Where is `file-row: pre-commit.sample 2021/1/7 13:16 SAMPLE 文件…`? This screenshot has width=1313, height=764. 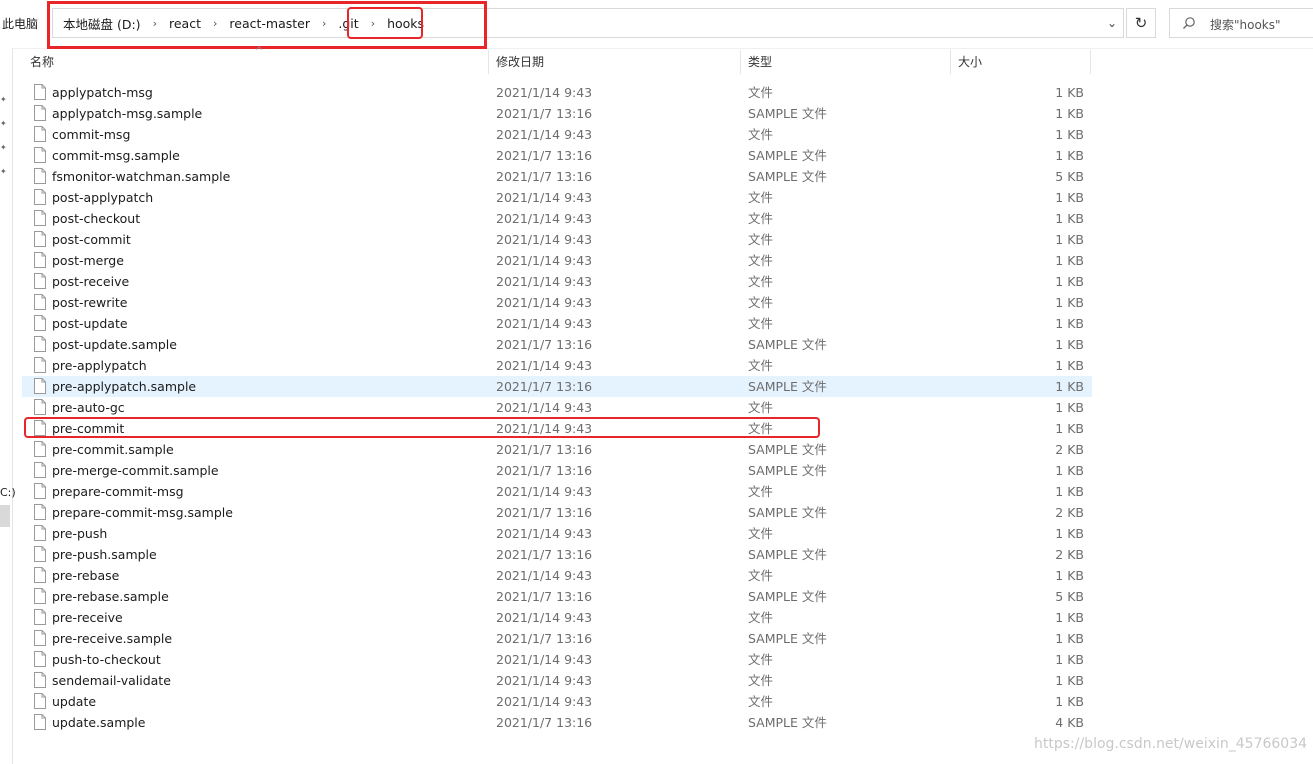
file-row: pre-commit.sample 2021/1/7 13:16 SAMPLE 文件… is located at coordinates (557, 449).